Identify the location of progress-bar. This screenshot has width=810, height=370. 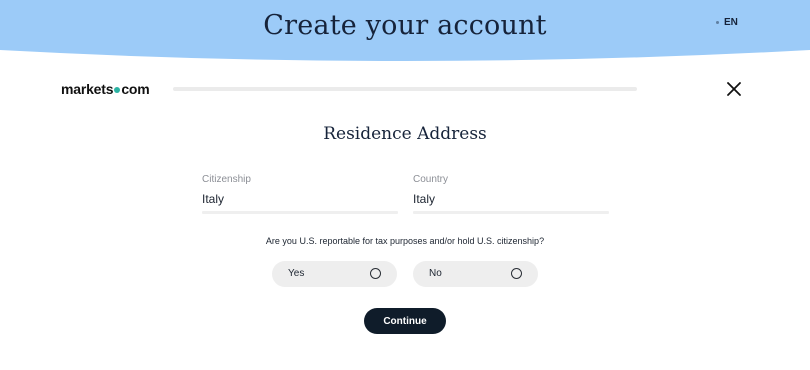
(405, 89).